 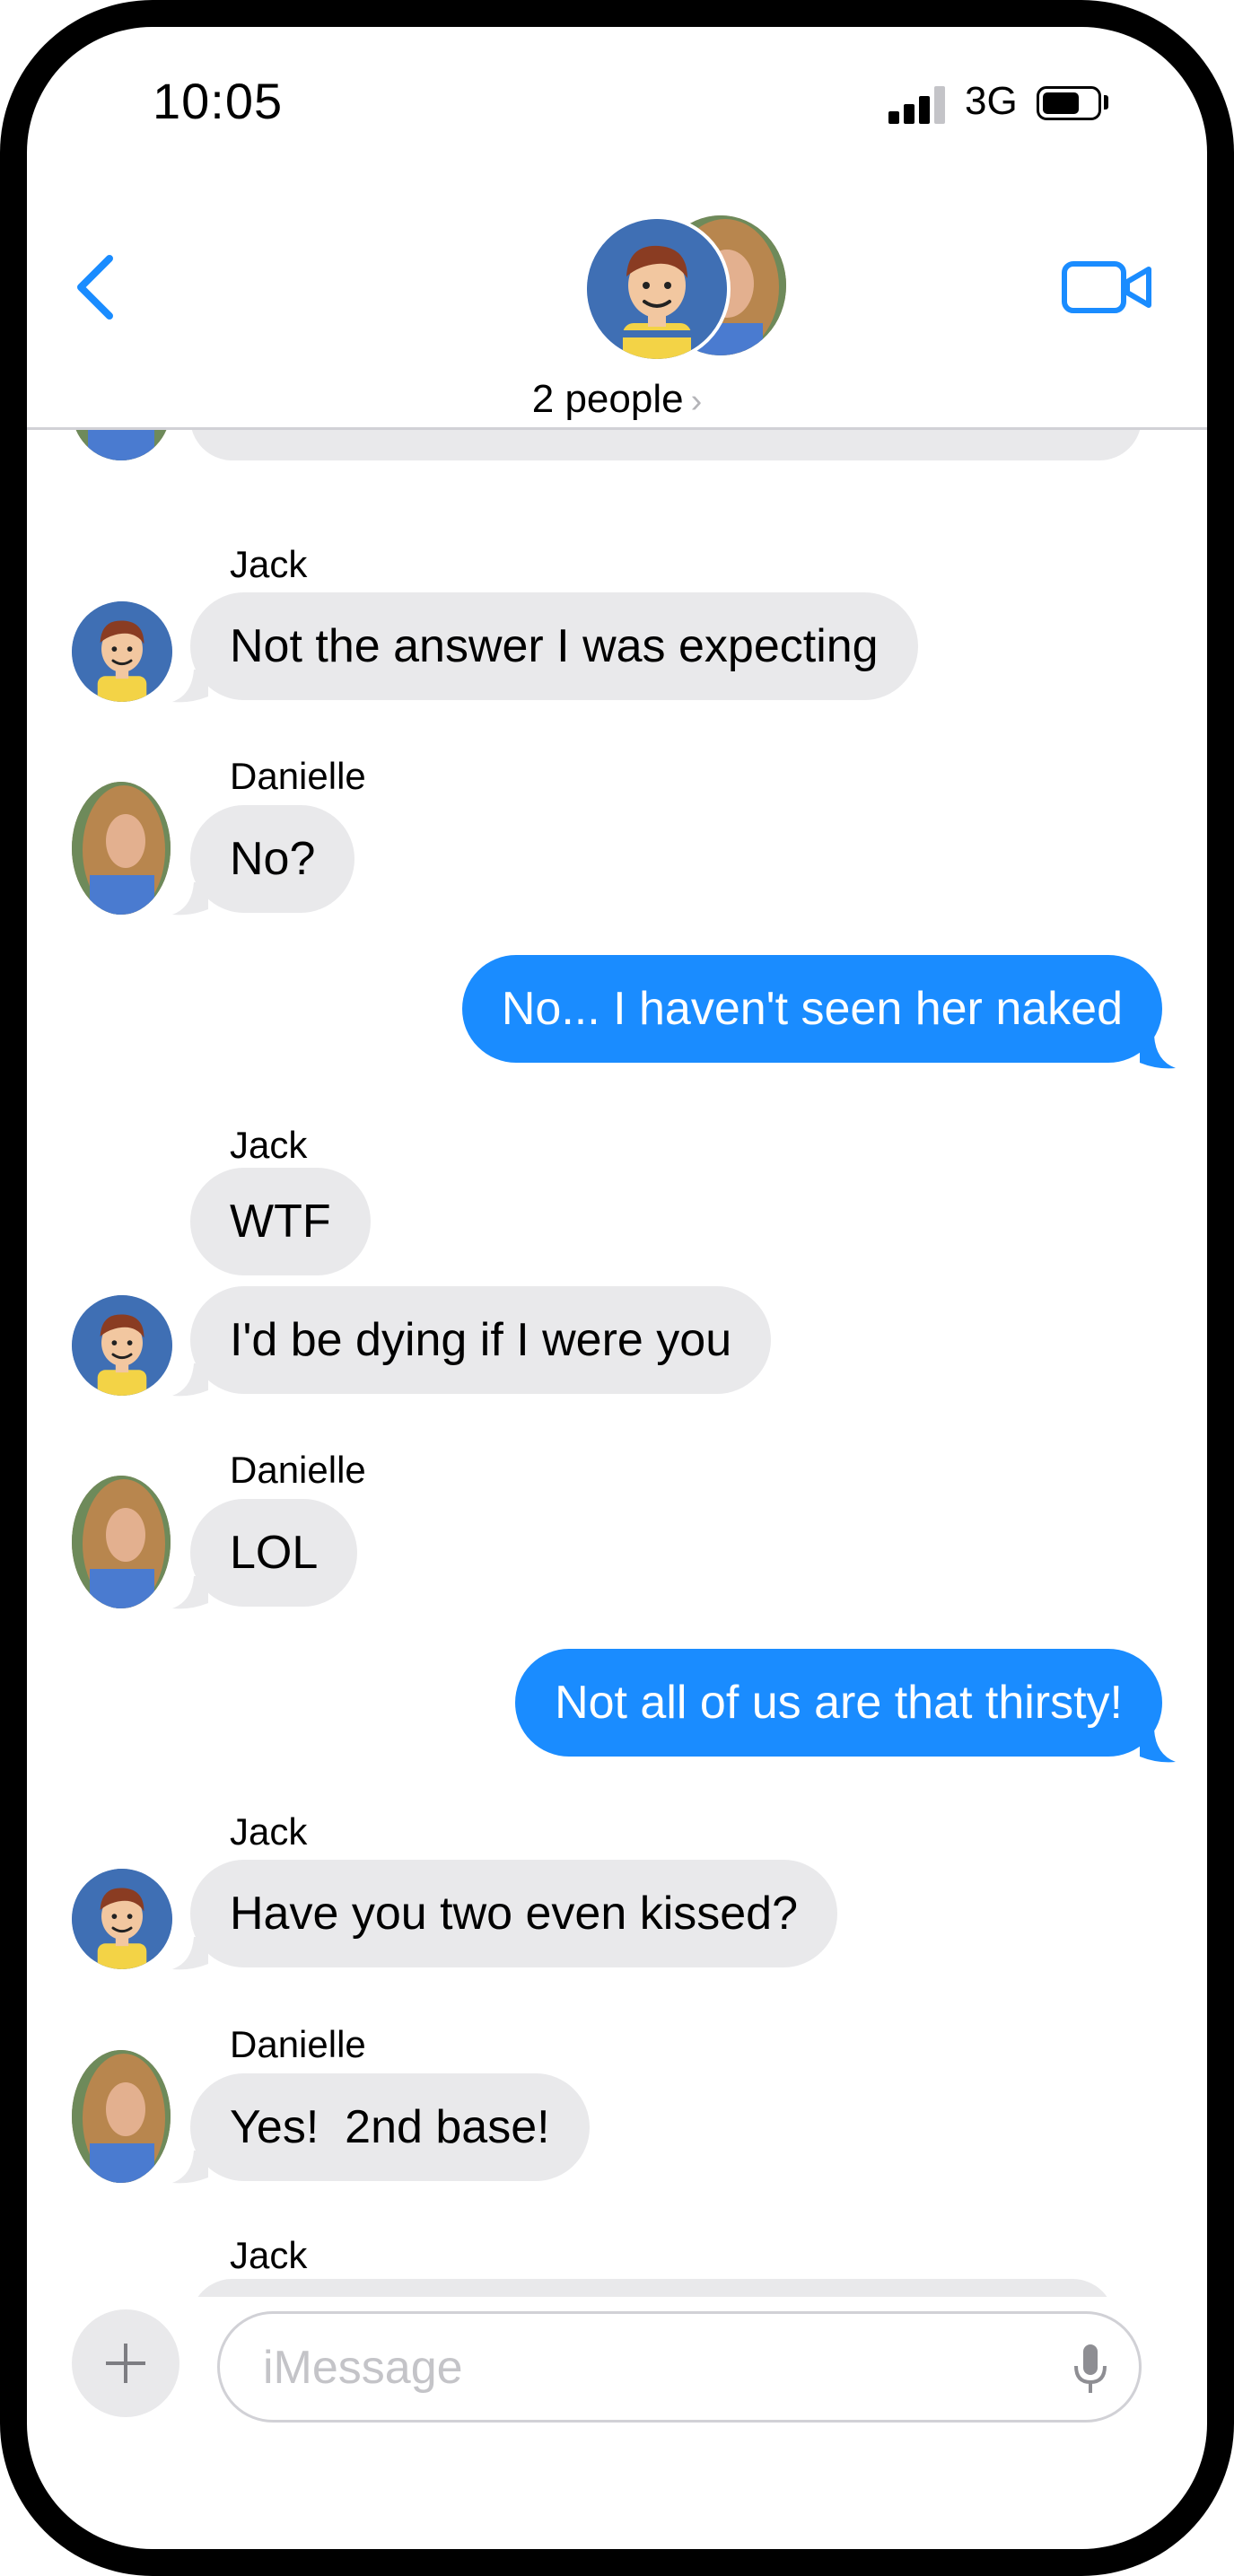 I want to click on message-input, so click(x=649, y=2367).